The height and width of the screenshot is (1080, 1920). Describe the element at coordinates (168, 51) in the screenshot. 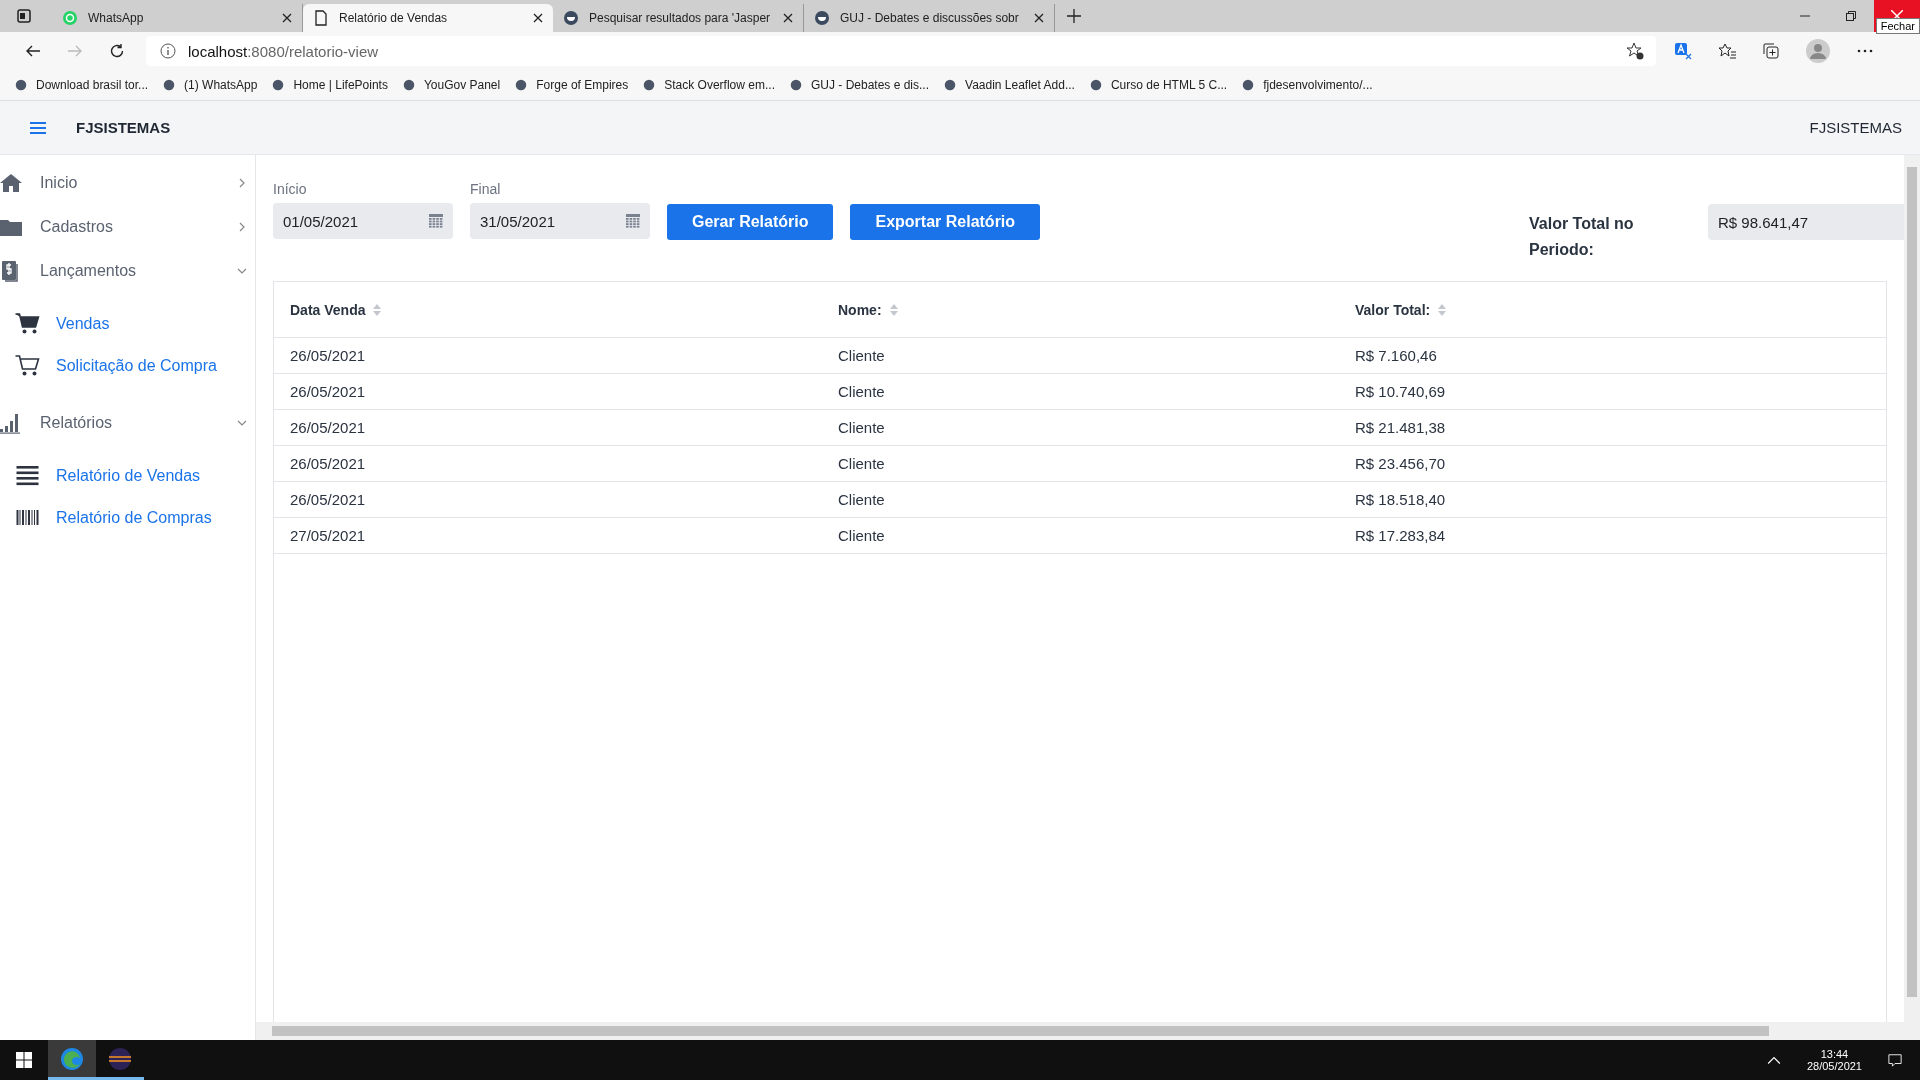

I see `info-icon` at that location.